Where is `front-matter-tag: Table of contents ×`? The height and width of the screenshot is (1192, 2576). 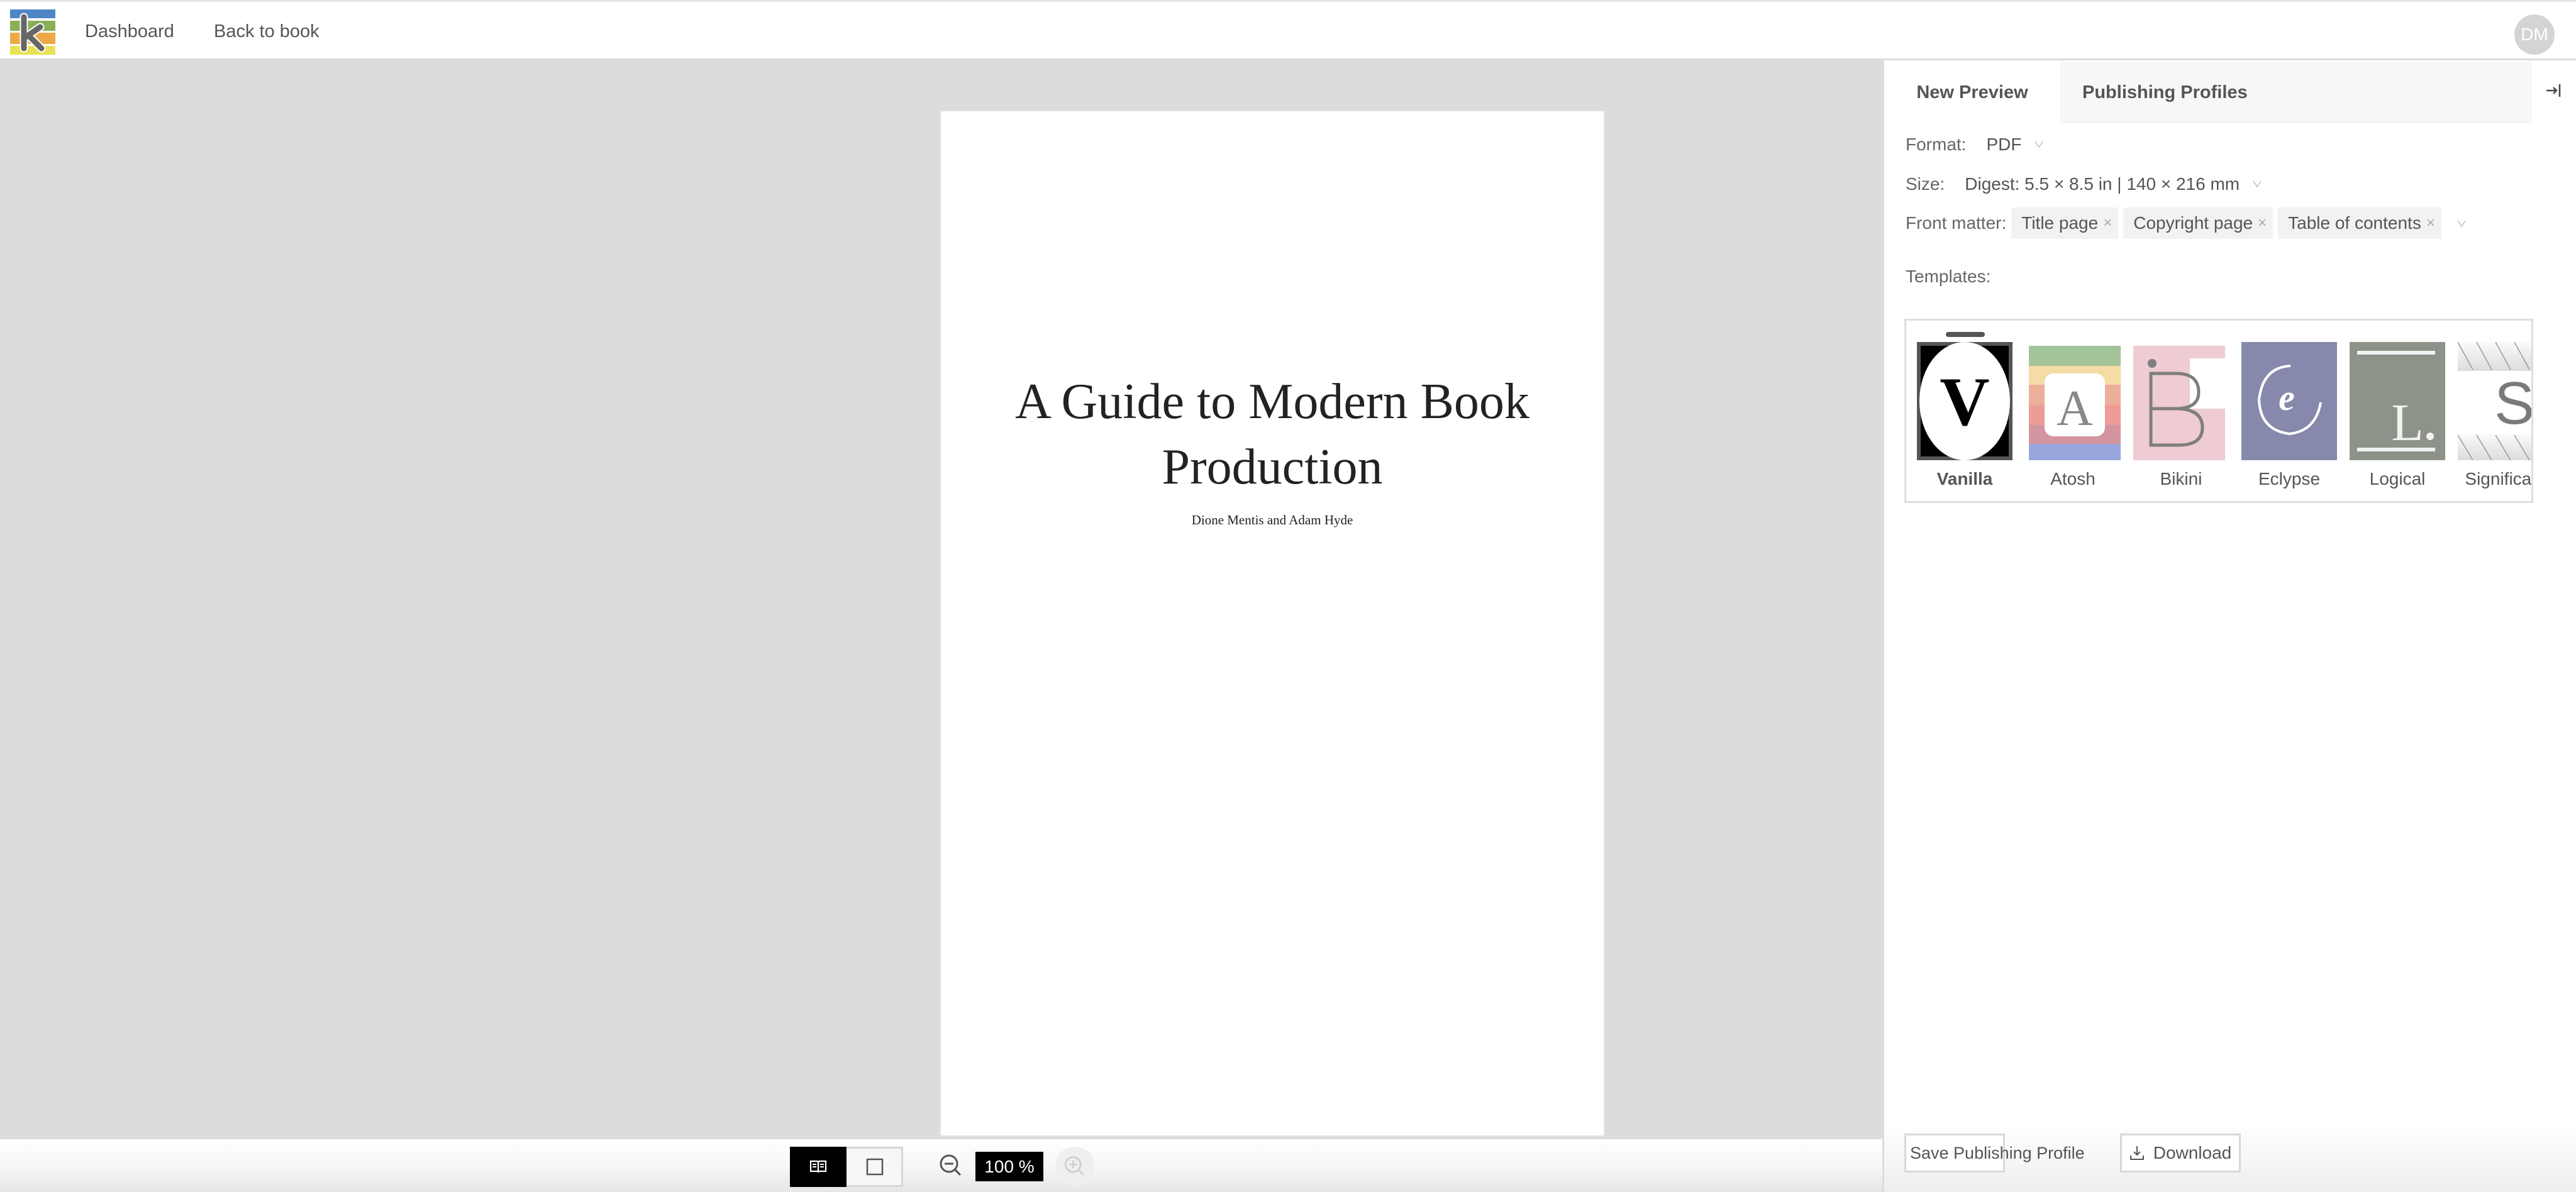 front-matter-tag: Table of contents × is located at coordinates (2359, 223).